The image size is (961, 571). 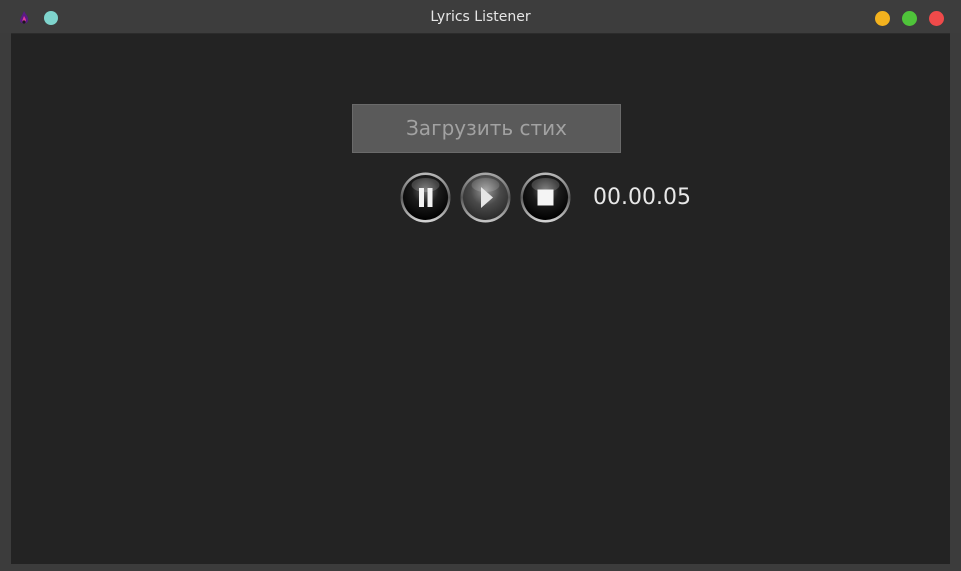 I want to click on pause-button, so click(x=425, y=197).